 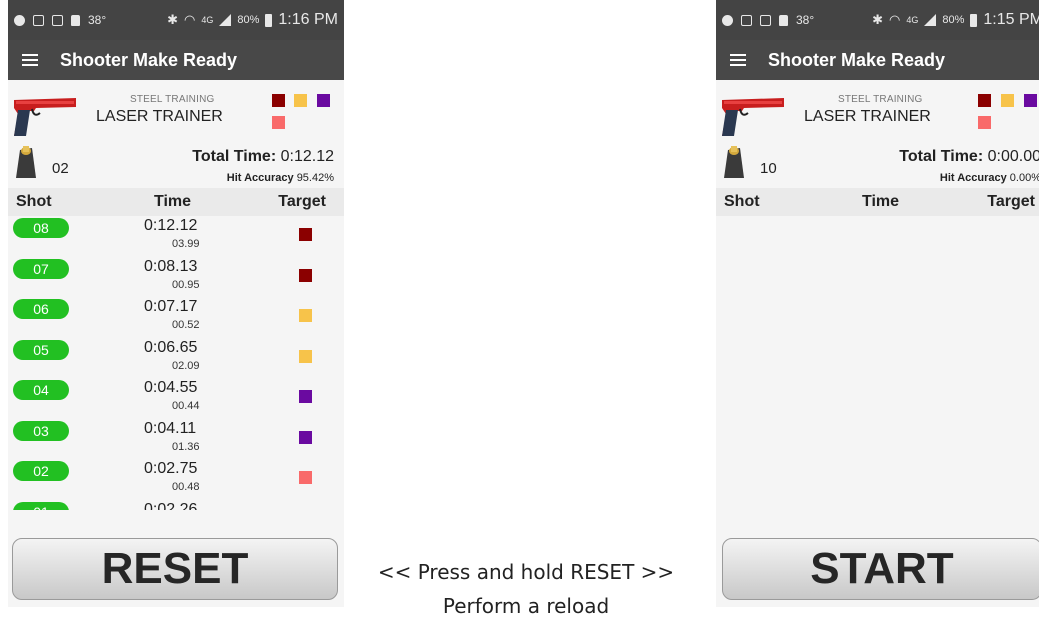 What do you see at coordinates (526, 572) in the screenshot?
I see `caption-line-1: << Press and hold RESET >>` at bounding box center [526, 572].